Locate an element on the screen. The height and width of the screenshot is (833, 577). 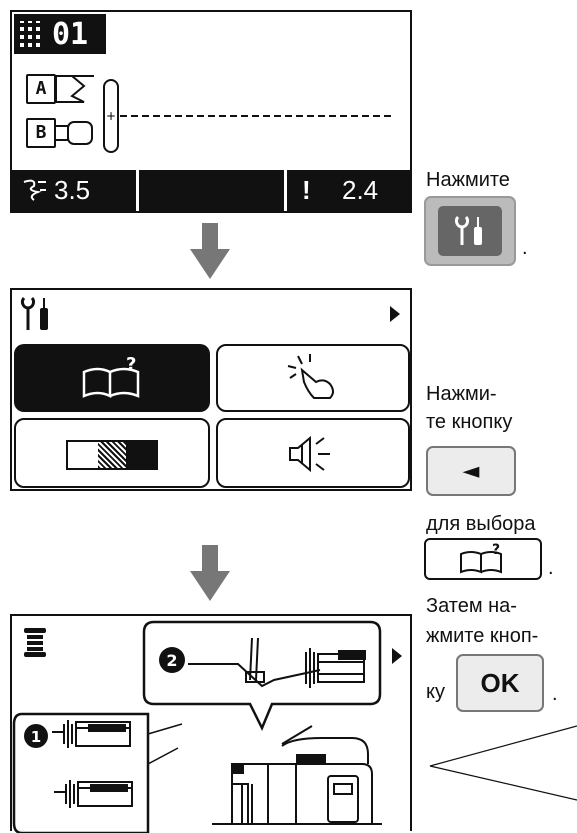
contrast-tile is located at coordinates (112, 453).